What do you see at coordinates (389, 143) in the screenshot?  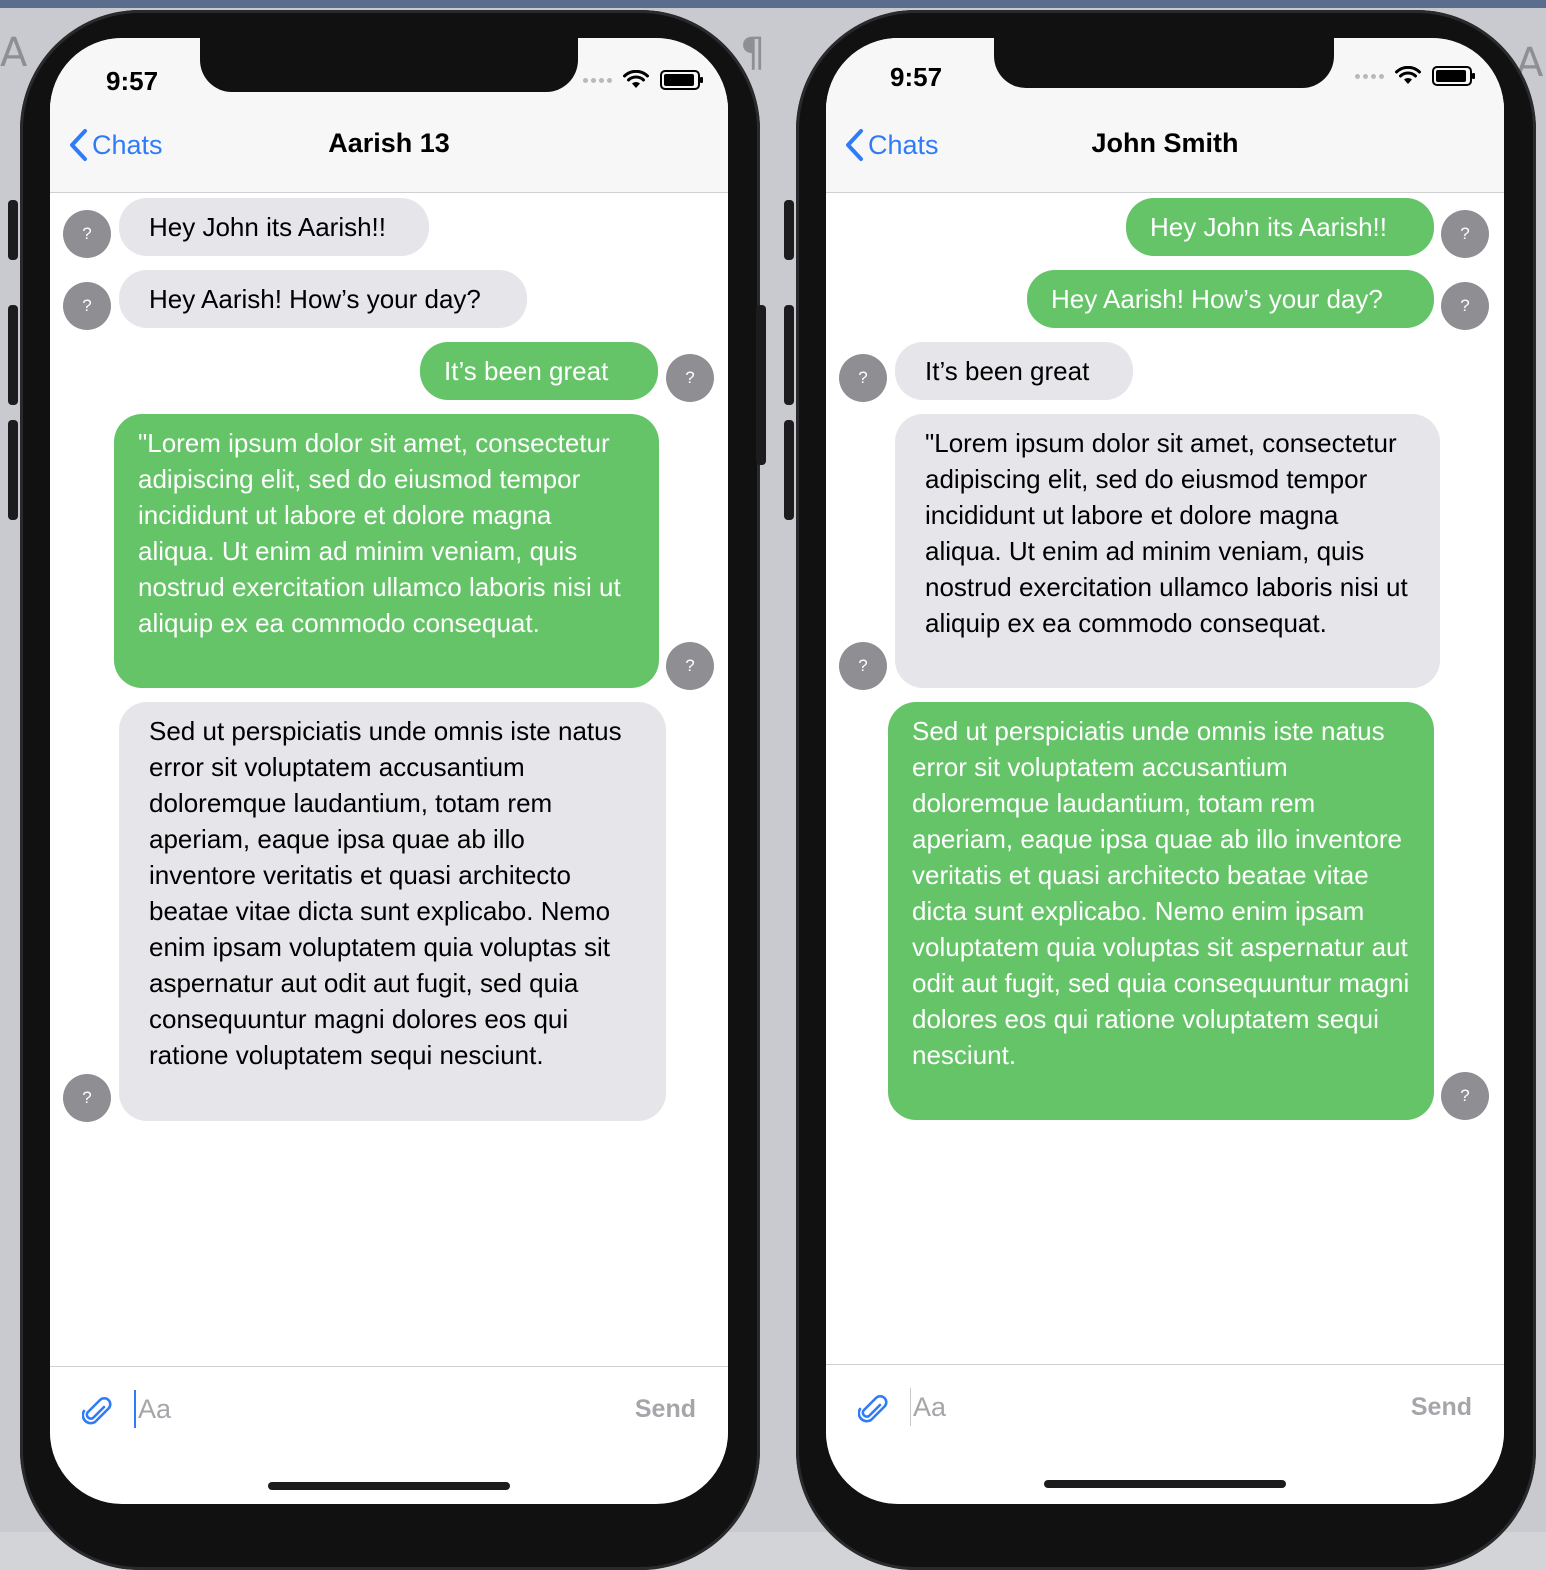 I see `chat-title: Aarish 13` at bounding box center [389, 143].